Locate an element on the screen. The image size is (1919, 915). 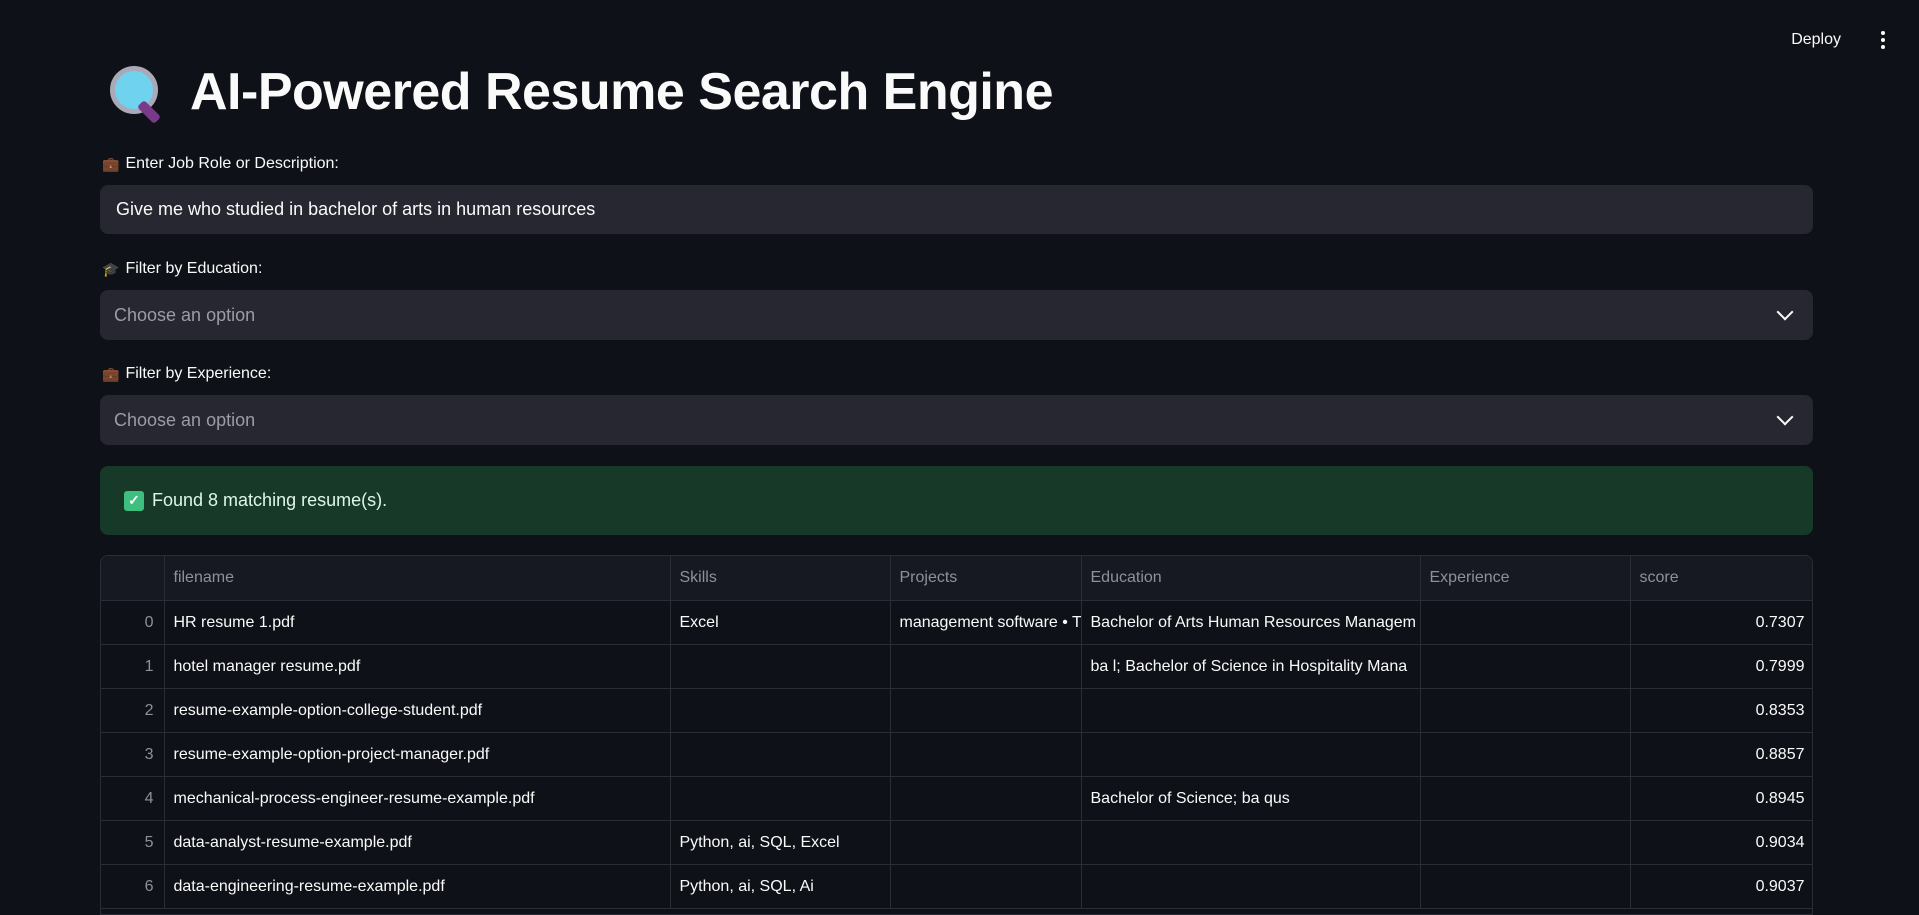
column-header-experience: Experience is located at coordinates (1525, 578).